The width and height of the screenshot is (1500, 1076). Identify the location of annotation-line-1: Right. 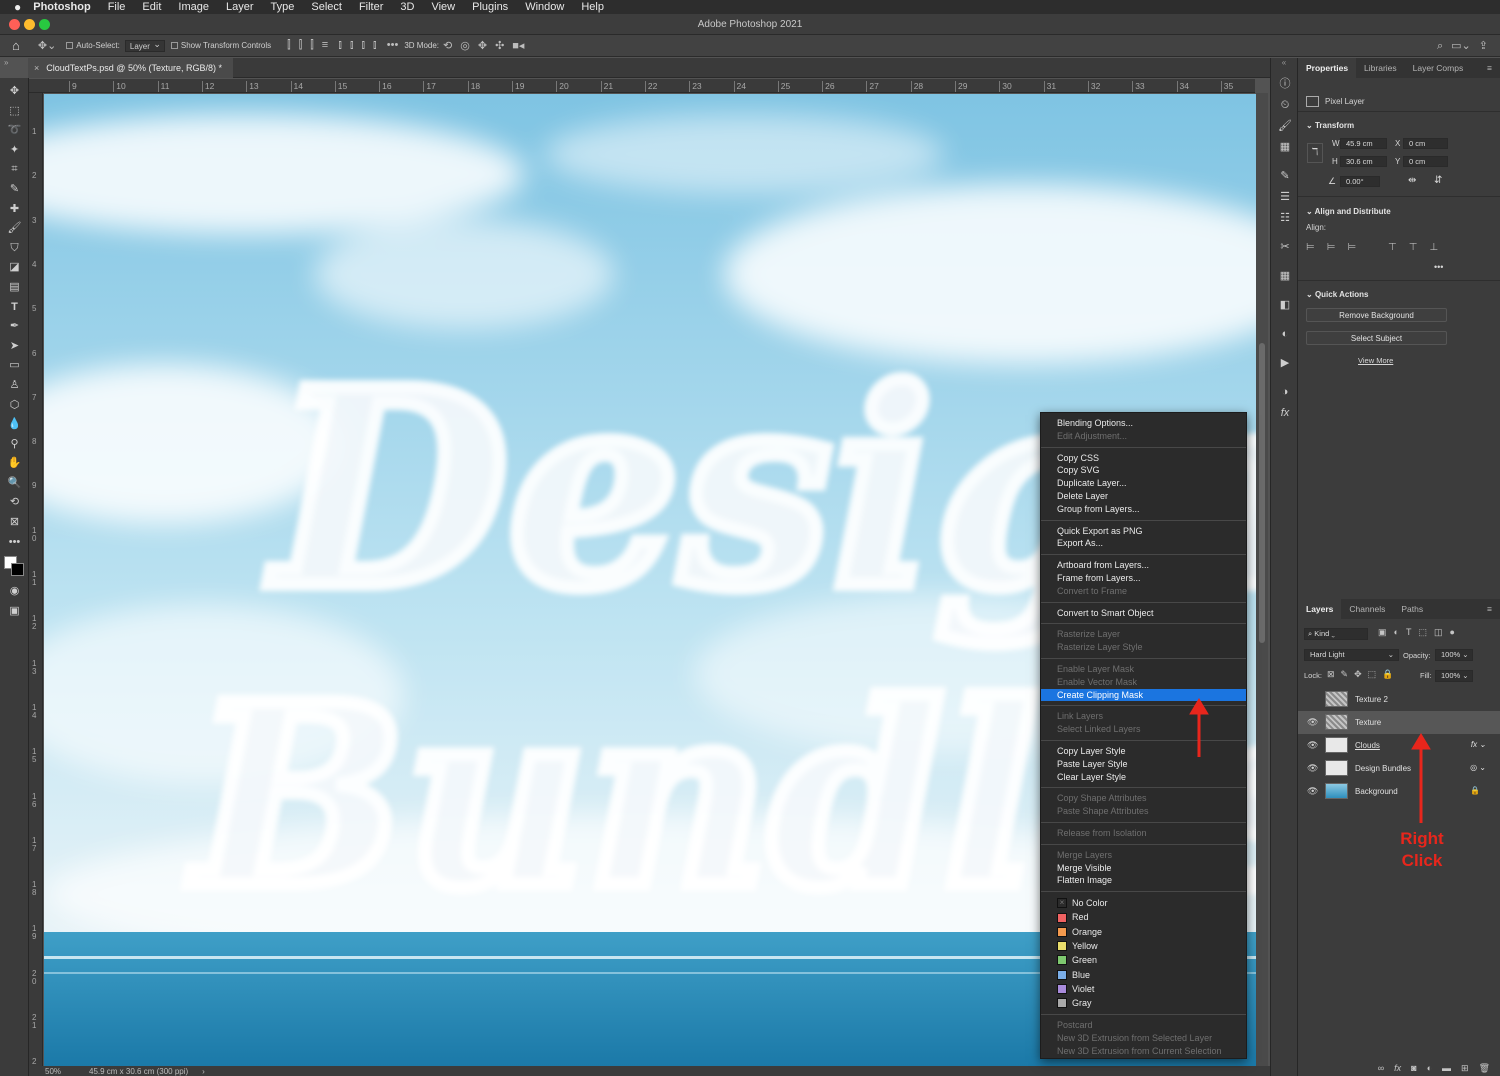
(1422, 838).